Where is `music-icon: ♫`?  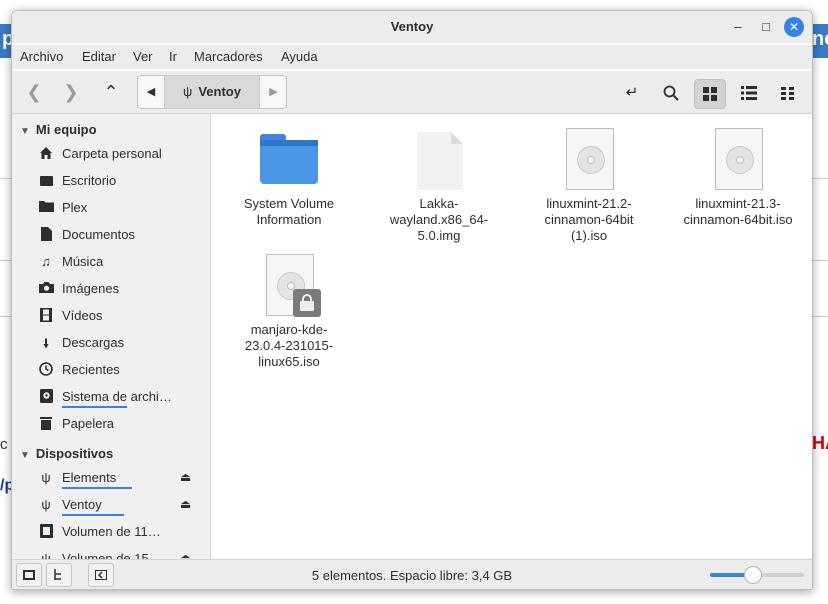 music-icon: ♫ is located at coordinates (46, 261).